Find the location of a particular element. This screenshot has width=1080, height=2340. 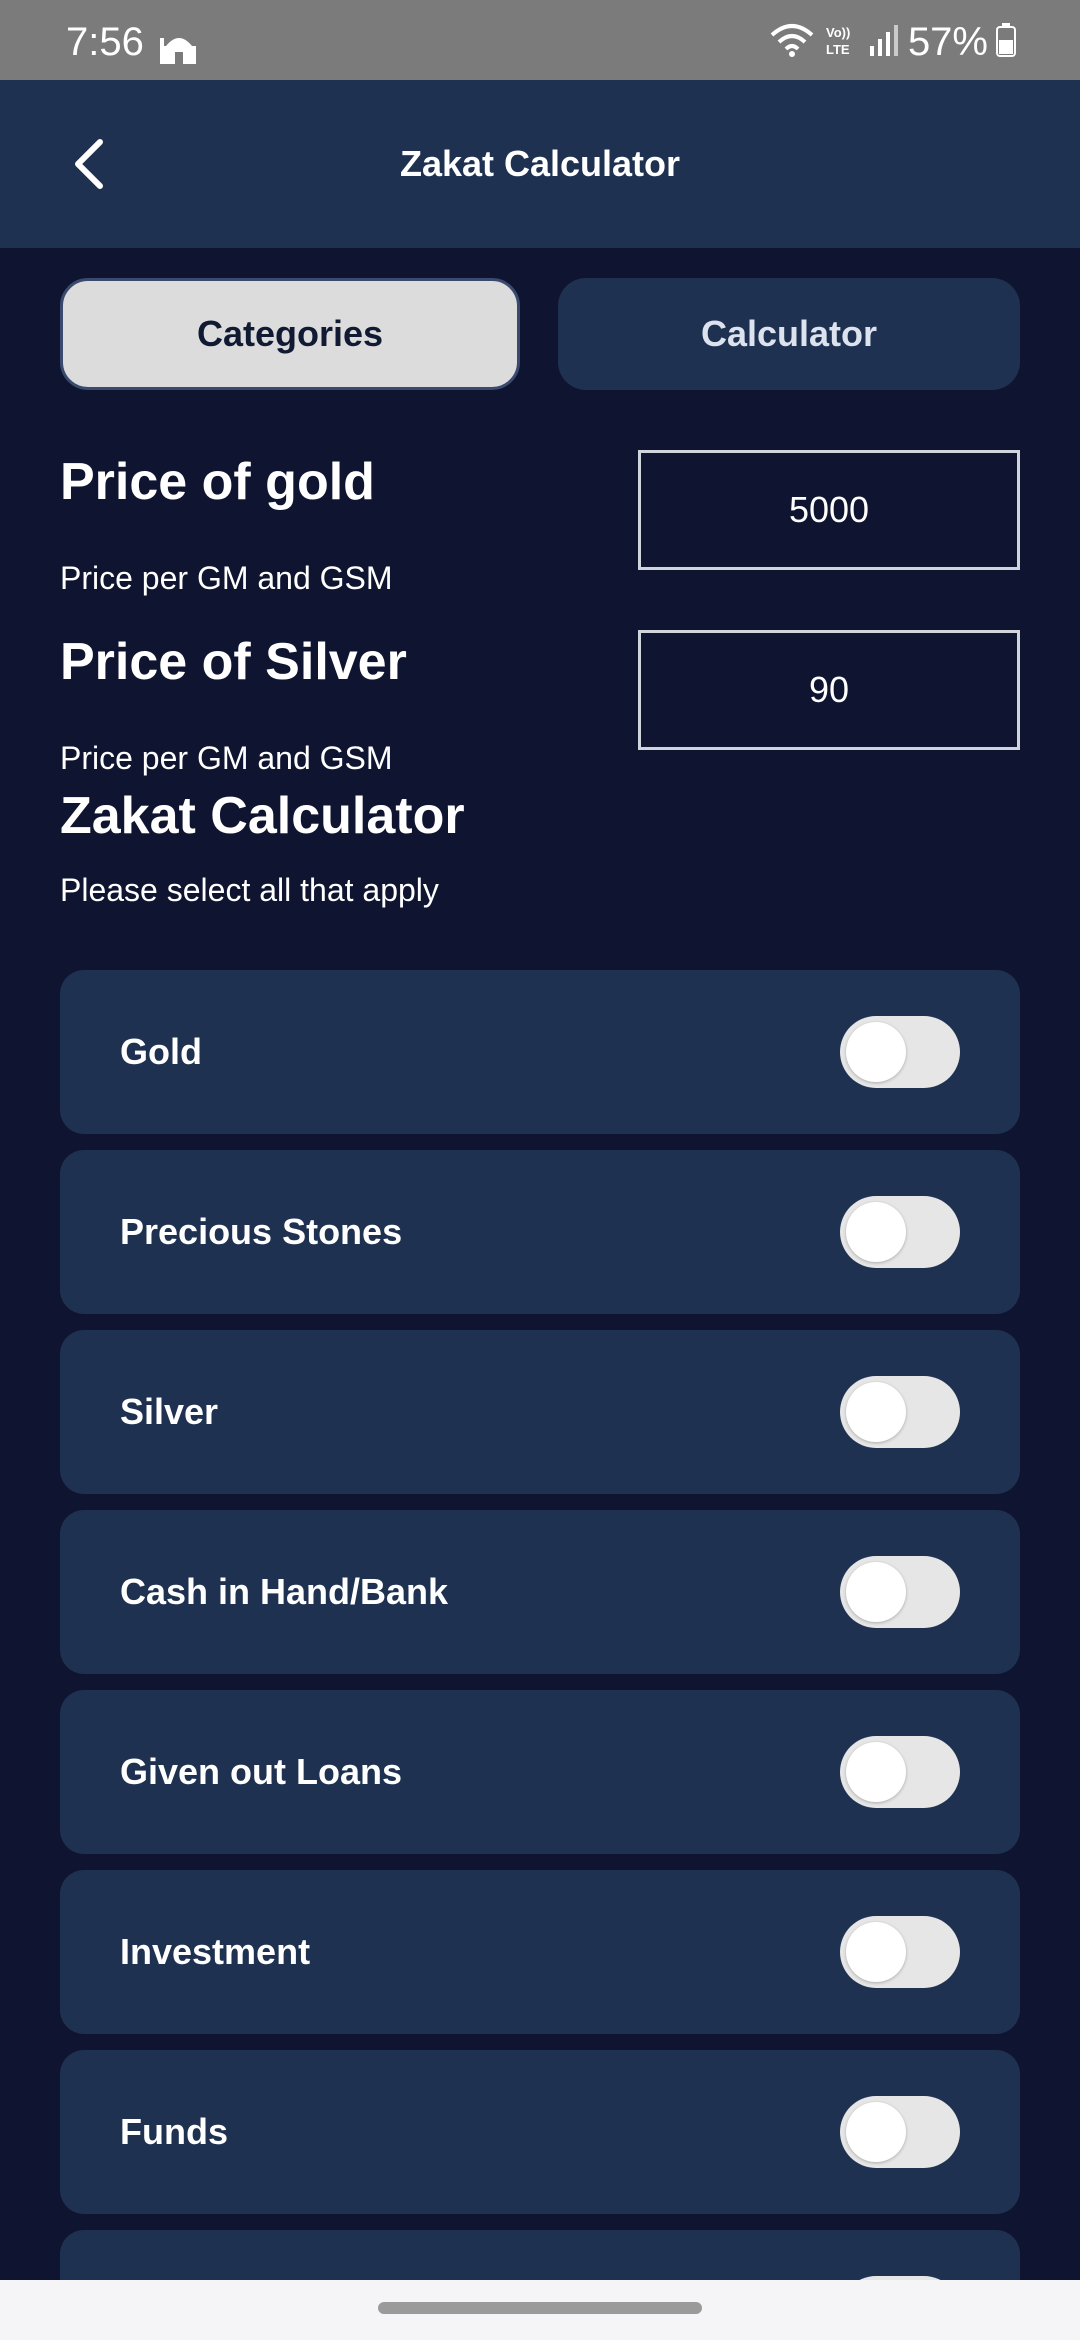

category-label: Investment is located at coordinates (215, 1951).